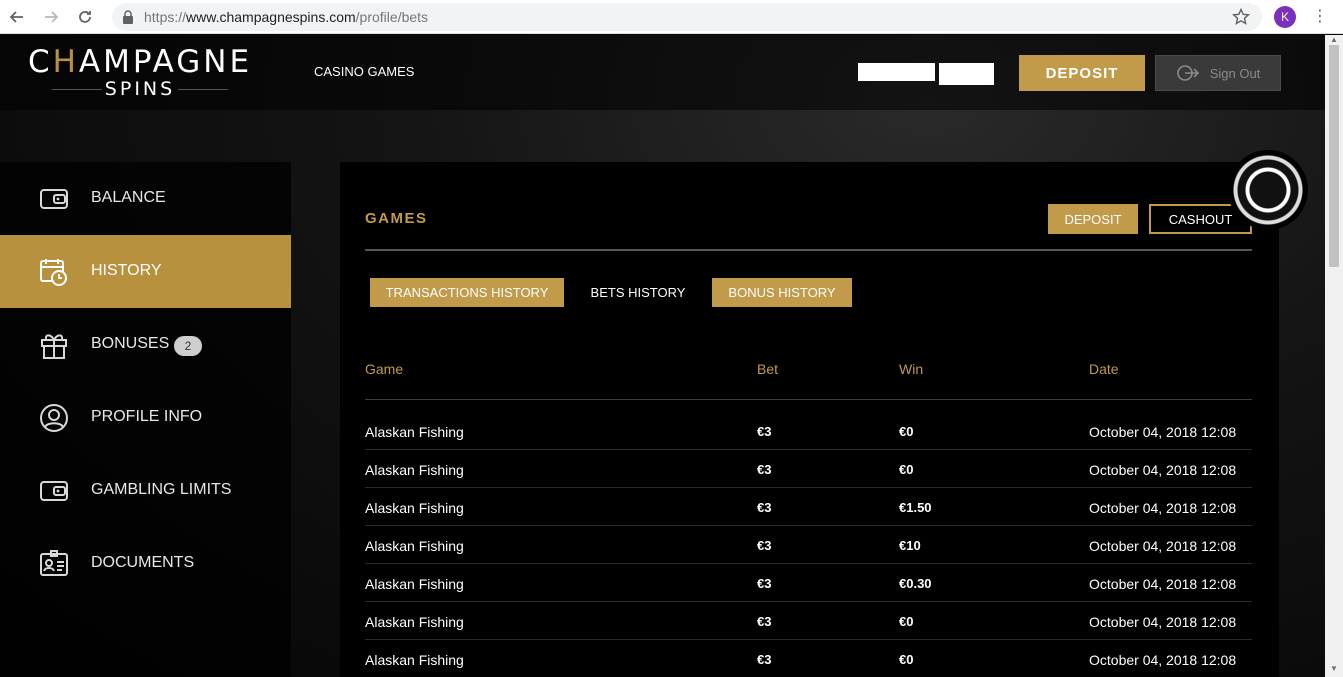 Image resolution: width=1343 pixels, height=677 pixels. What do you see at coordinates (396, 218) in the screenshot?
I see `panel-title: GAMES` at bounding box center [396, 218].